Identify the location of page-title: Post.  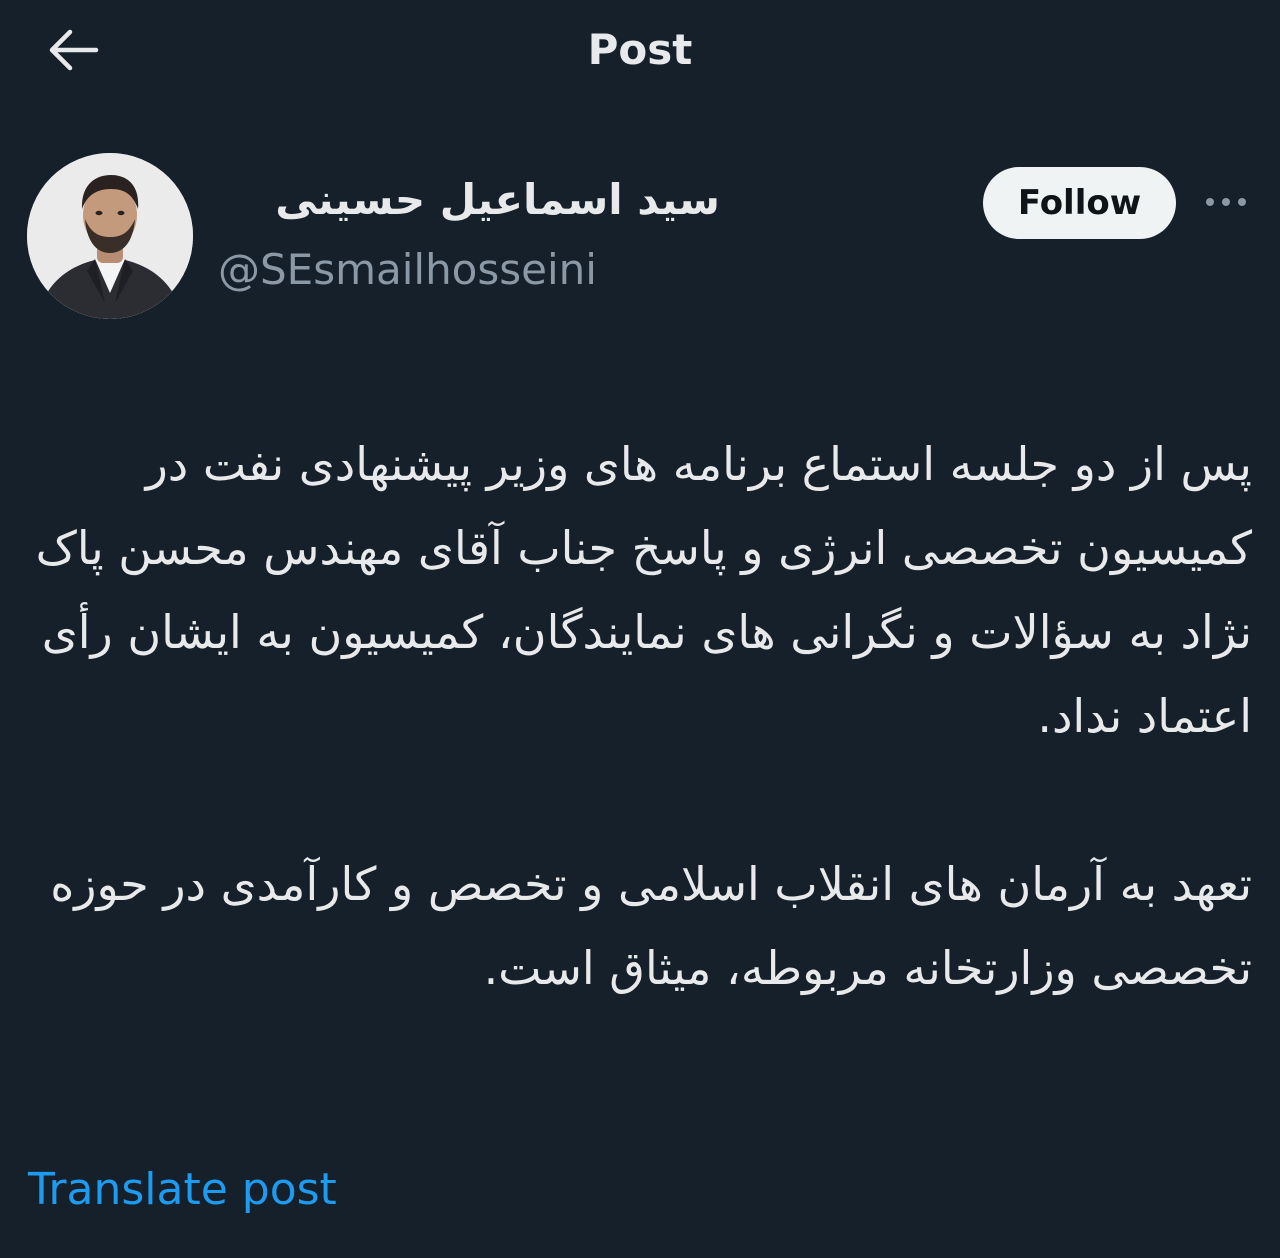
(640, 49).